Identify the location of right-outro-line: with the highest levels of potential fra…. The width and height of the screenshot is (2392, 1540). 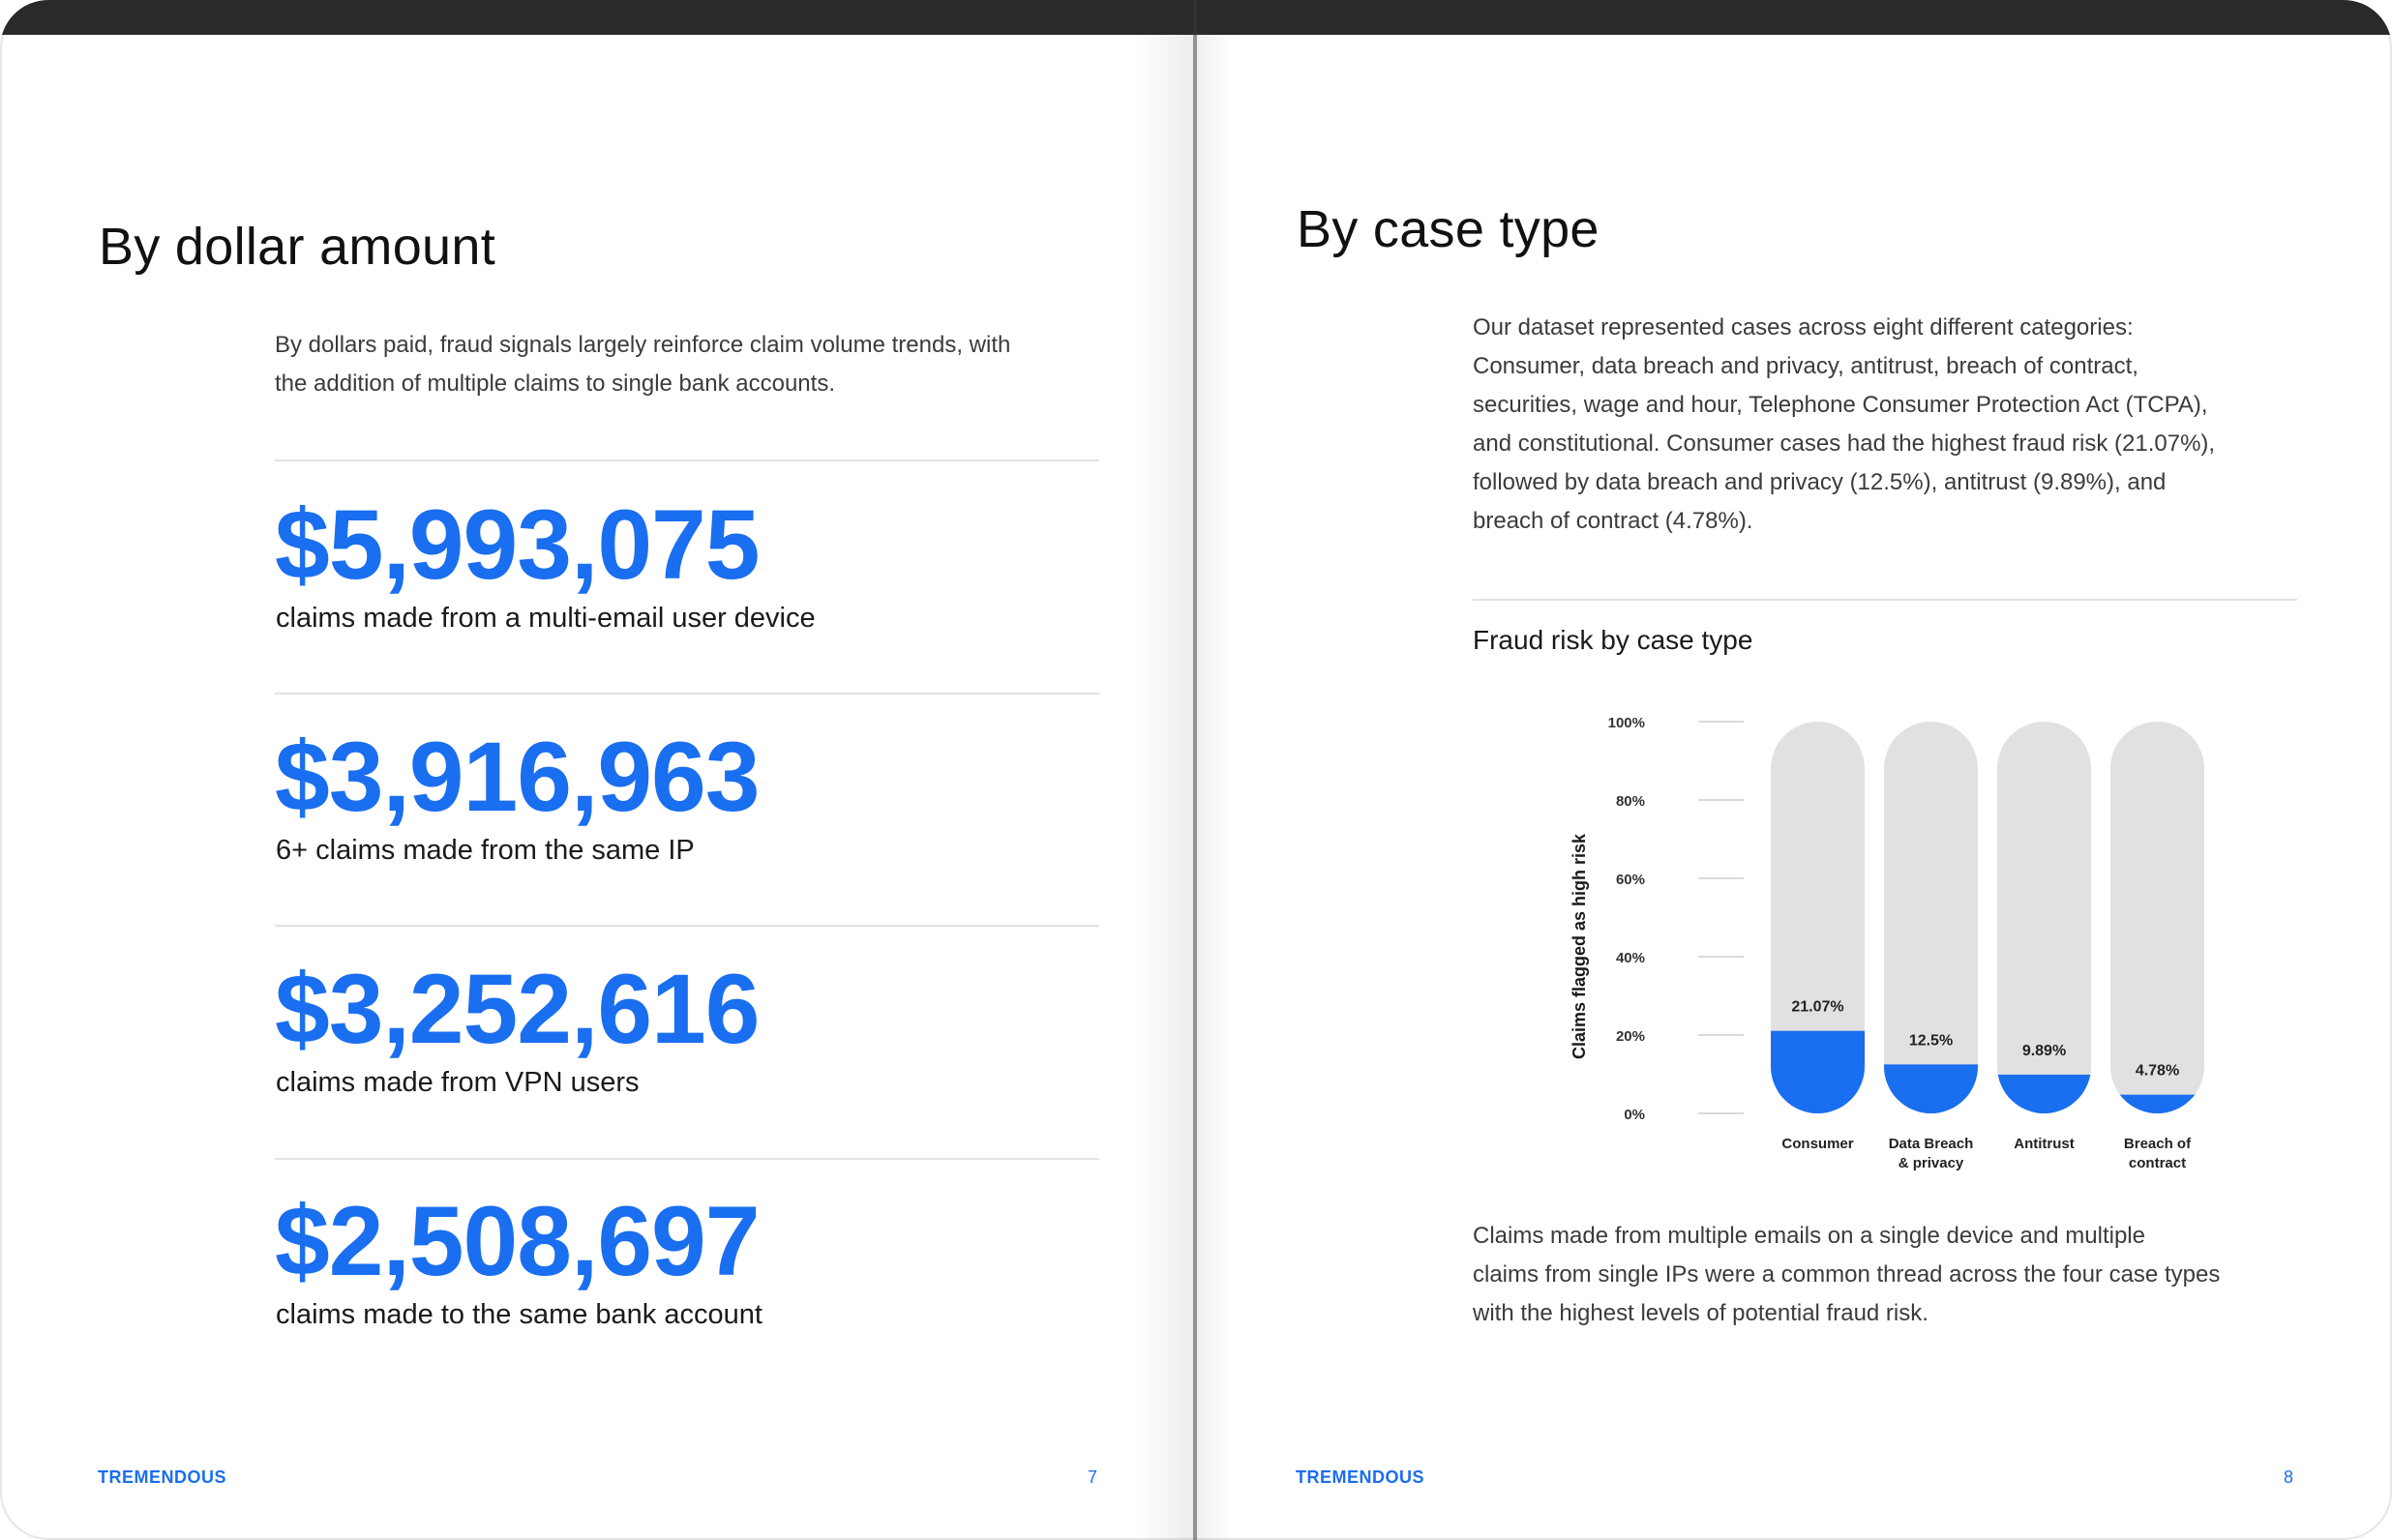
(1701, 1313).